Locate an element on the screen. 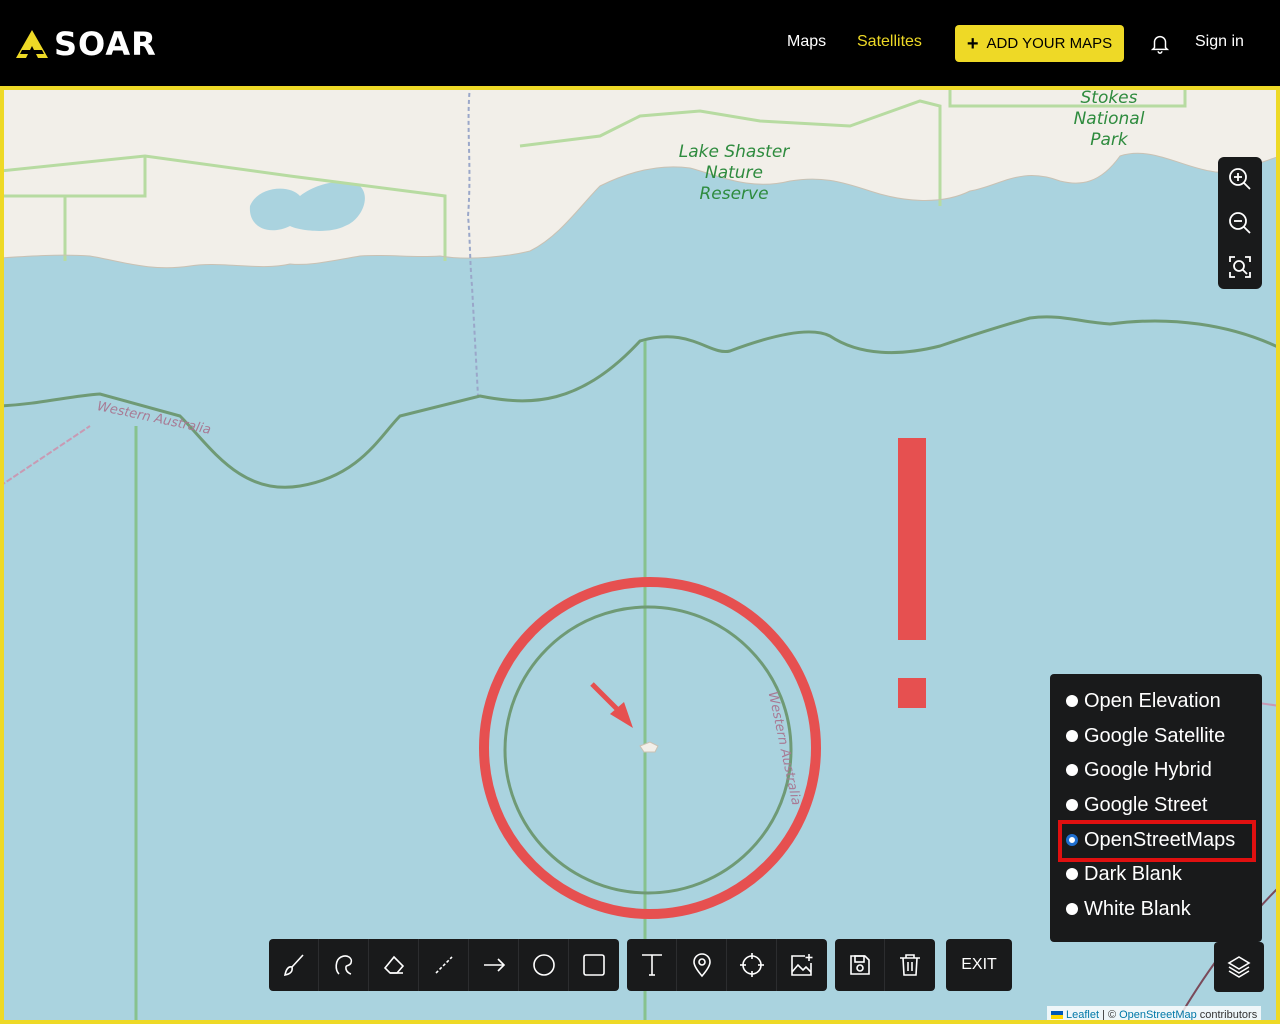 This screenshot has width=1280, height=1024. add-your-maps-button: + ADD YOUR MAPS is located at coordinates (1039, 43).